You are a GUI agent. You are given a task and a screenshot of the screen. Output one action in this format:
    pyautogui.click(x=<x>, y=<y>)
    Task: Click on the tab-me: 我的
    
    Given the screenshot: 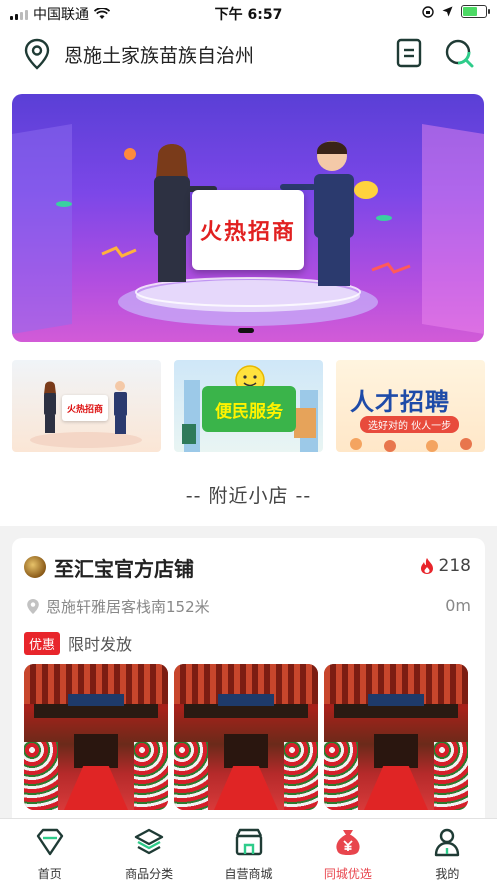 What is the action you would take?
    pyautogui.click(x=447, y=851)
    